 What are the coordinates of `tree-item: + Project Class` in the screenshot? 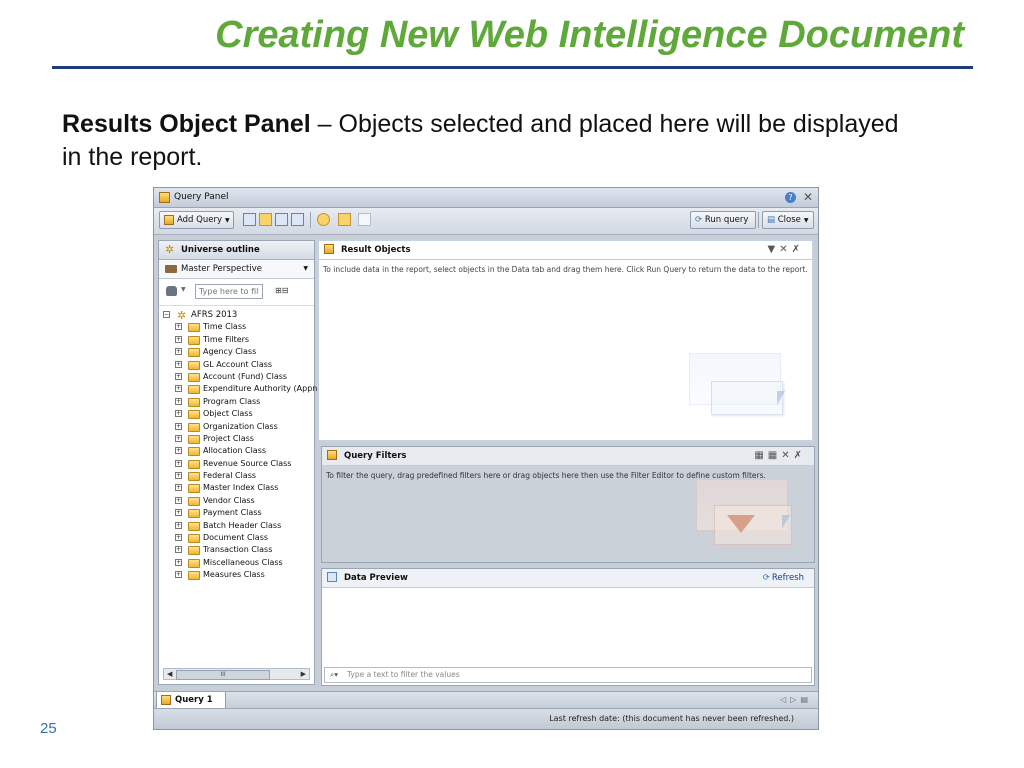 It's located at (236, 439).